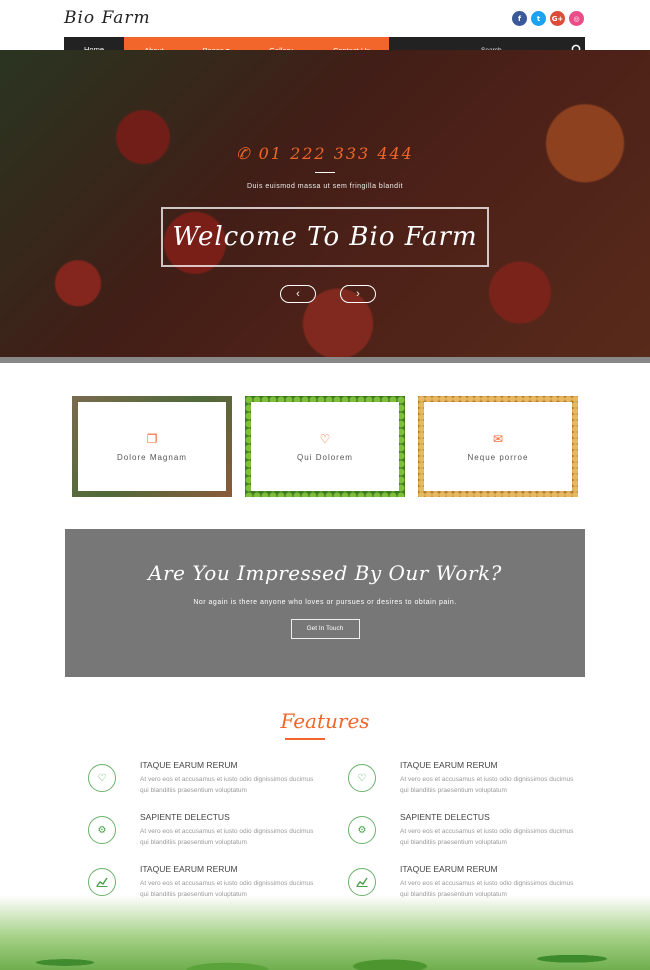 This screenshot has height=970, width=650. I want to click on hero-phone: ✆ 01 222 333 444, so click(325, 153).